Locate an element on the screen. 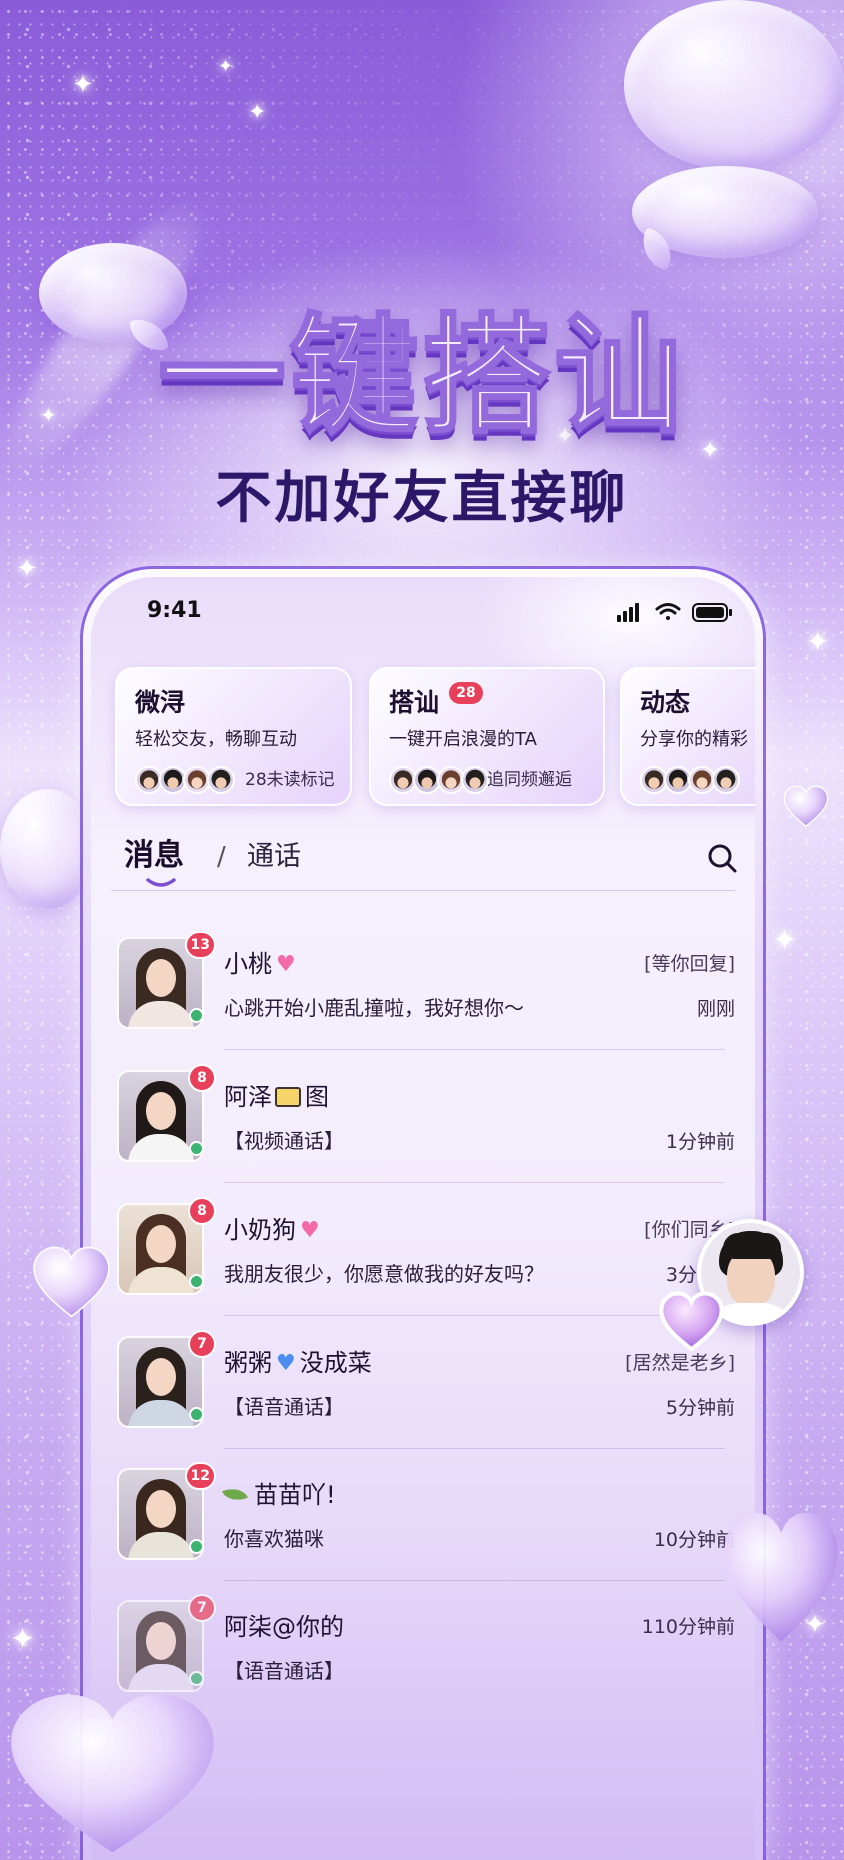 This screenshot has height=1860, width=844. card-title: 搭讪 is located at coordinates (414, 702).